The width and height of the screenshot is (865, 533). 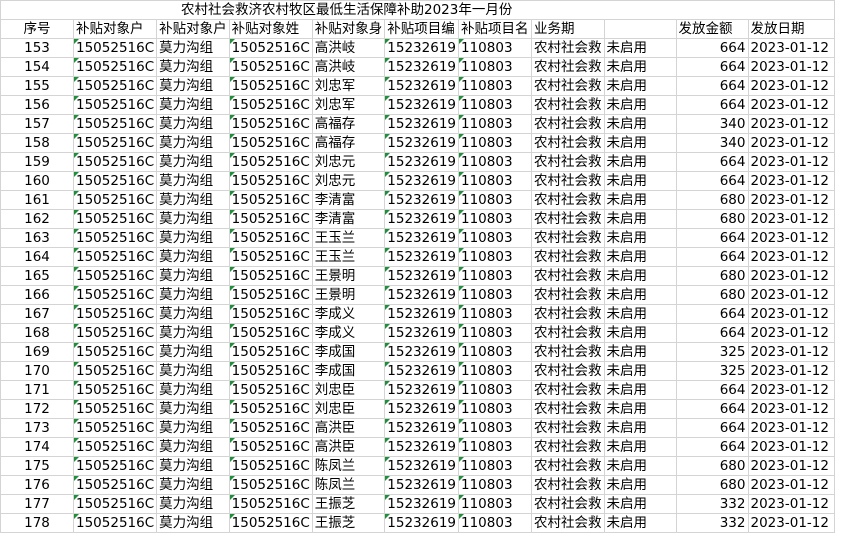 I want to click on cell-seq: 172, so click(x=37, y=409).